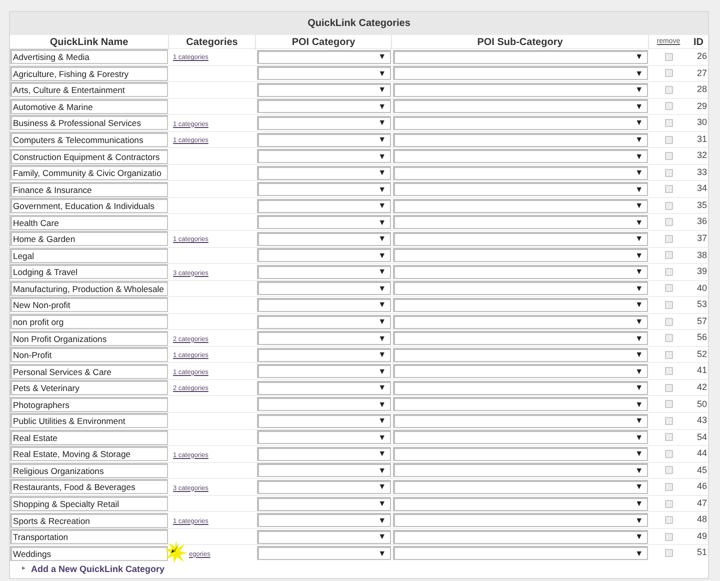 This screenshot has height=581, width=720. I want to click on name-field: Shopping & Specialty Retail, so click(89, 504).